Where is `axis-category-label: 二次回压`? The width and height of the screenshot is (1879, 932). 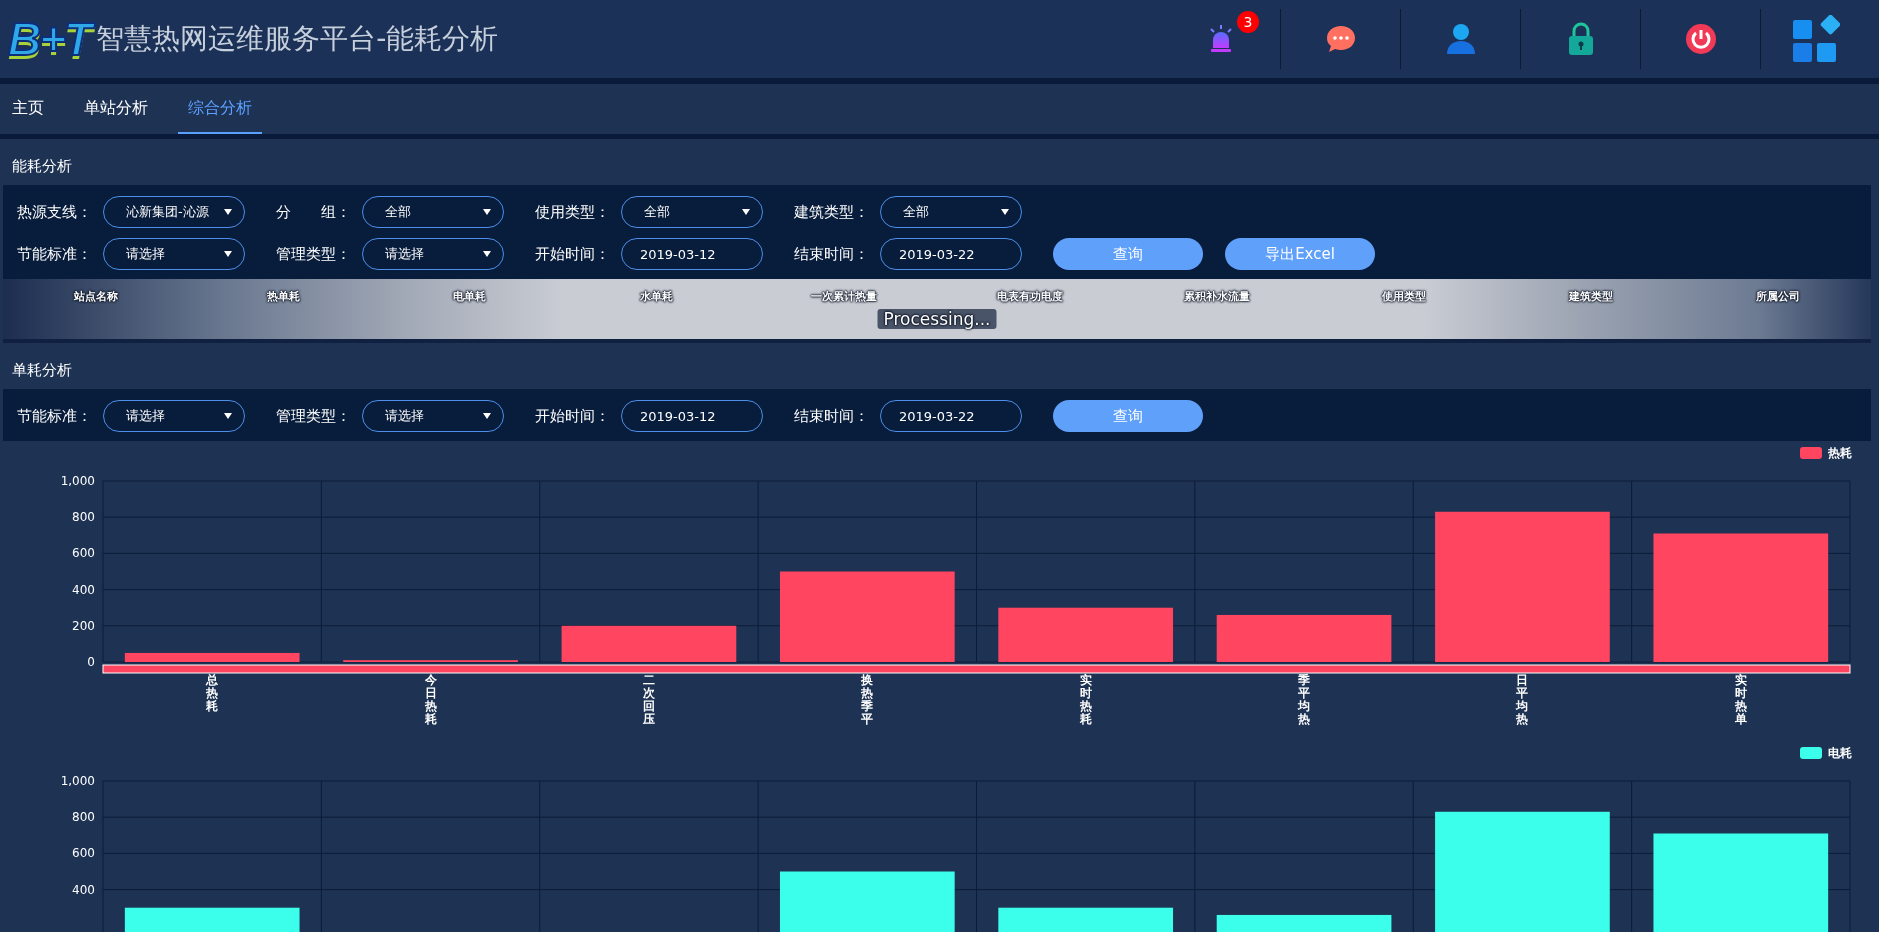
axis-category-label: 二次回压 is located at coordinates (648, 699).